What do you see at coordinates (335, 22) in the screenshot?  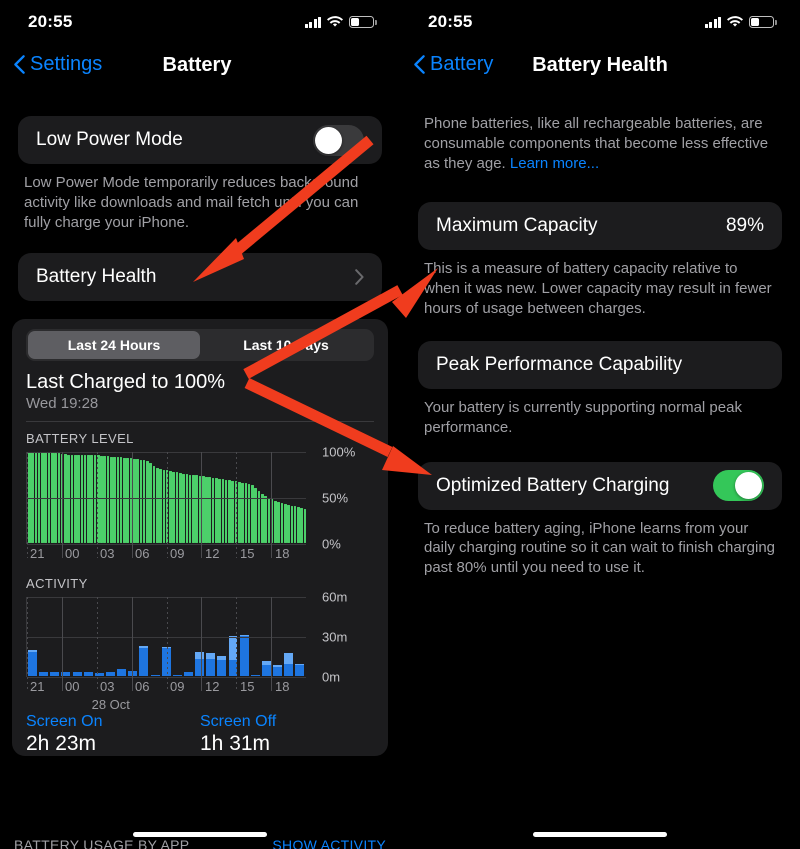 I see `wifi-icon` at bounding box center [335, 22].